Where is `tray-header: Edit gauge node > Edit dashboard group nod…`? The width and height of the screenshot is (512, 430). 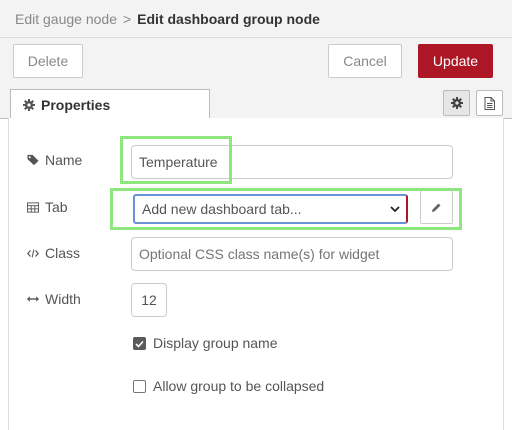 tray-header: Edit gauge node > Edit dashboard group nod… is located at coordinates (256, 19).